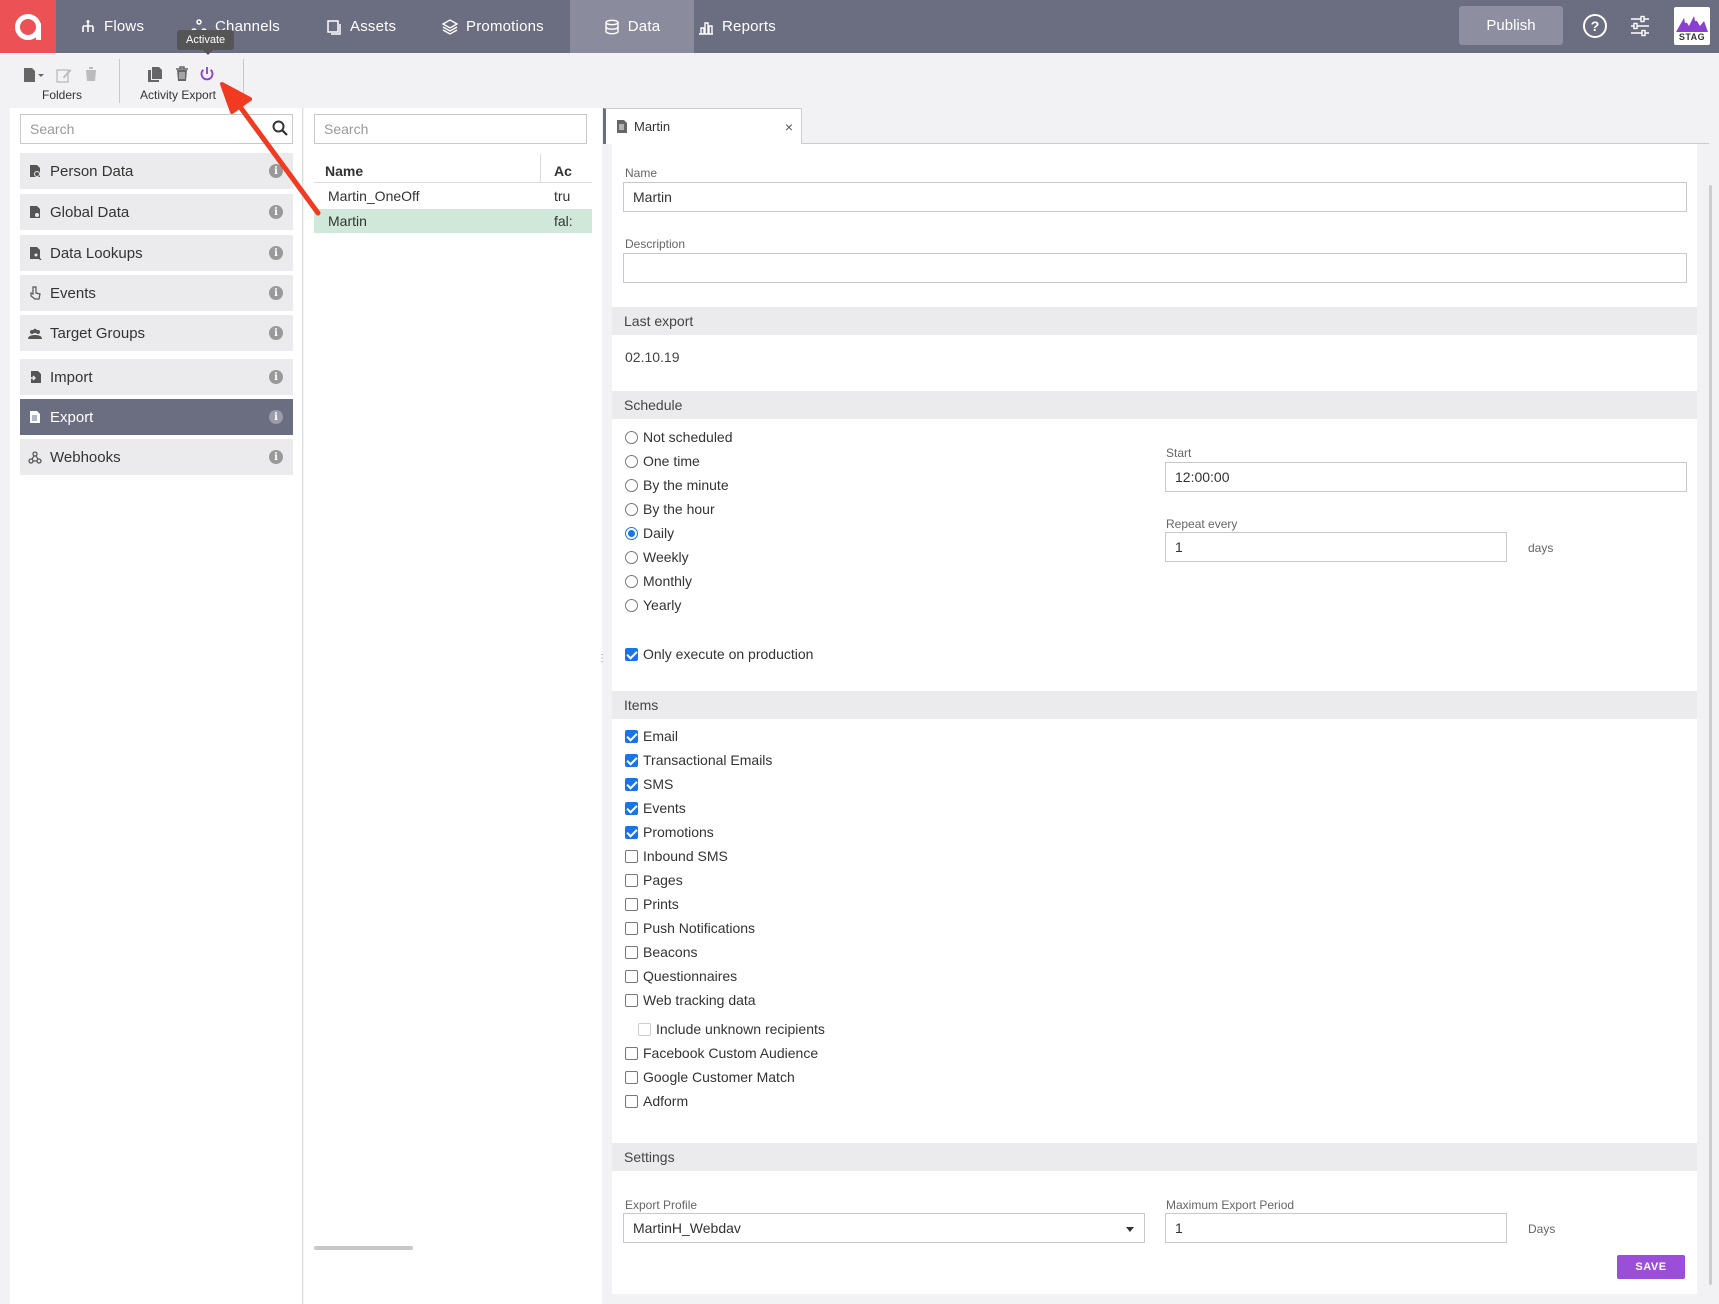 The width and height of the screenshot is (1719, 1304). What do you see at coordinates (690, 1000) in the screenshot?
I see `item-web-tracking-data: Web tracking data` at bounding box center [690, 1000].